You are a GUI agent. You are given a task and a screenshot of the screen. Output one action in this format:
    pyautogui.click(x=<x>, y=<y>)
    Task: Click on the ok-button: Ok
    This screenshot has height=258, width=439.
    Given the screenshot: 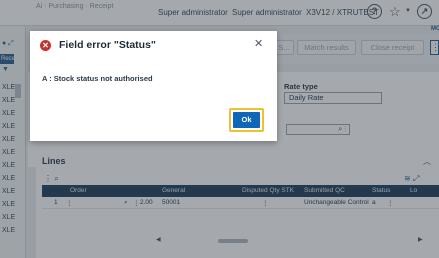 What is the action you would take?
    pyautogui.click(x=246, y=120)
    